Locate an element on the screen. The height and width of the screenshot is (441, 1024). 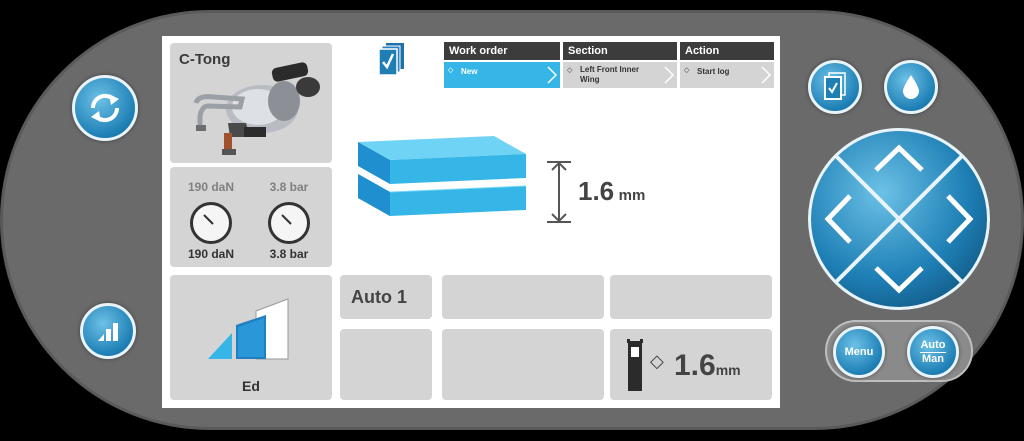
statistics-button is located at coordinates (108, 331).